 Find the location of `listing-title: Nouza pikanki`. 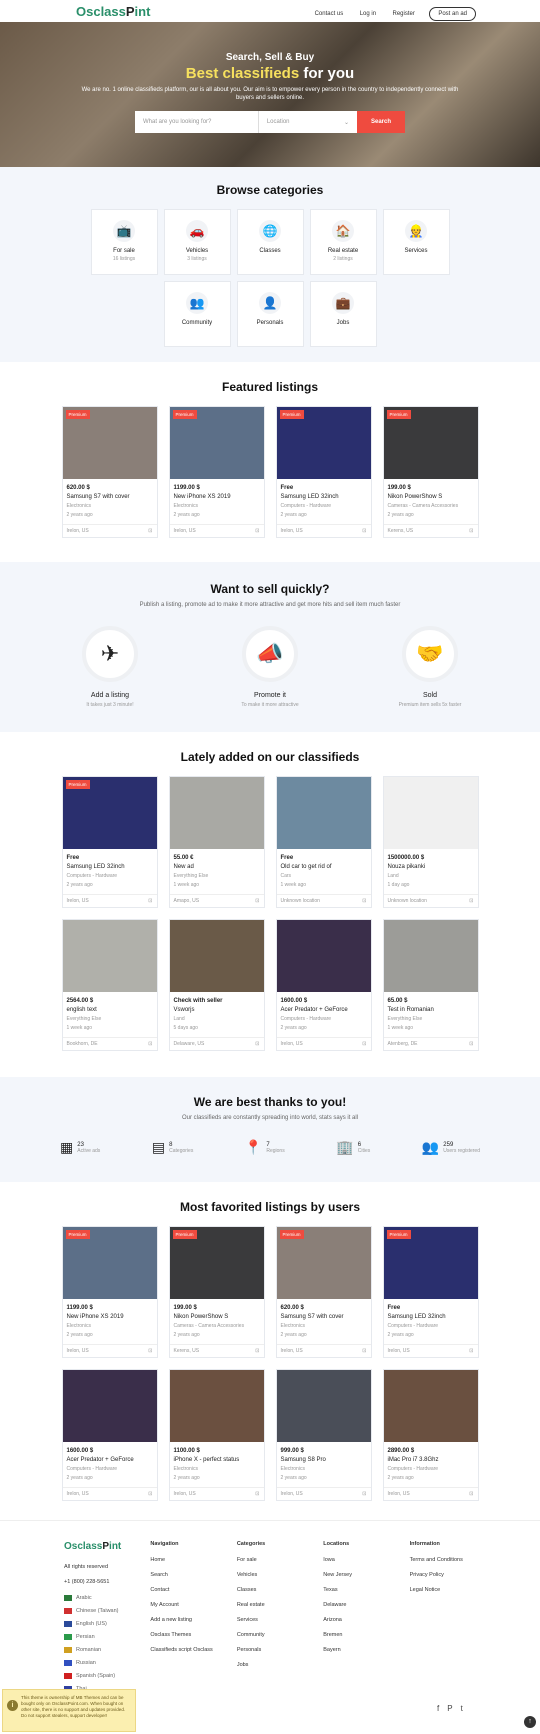

listing-title: Nouza pikanki is located at coordinates (431, 867).